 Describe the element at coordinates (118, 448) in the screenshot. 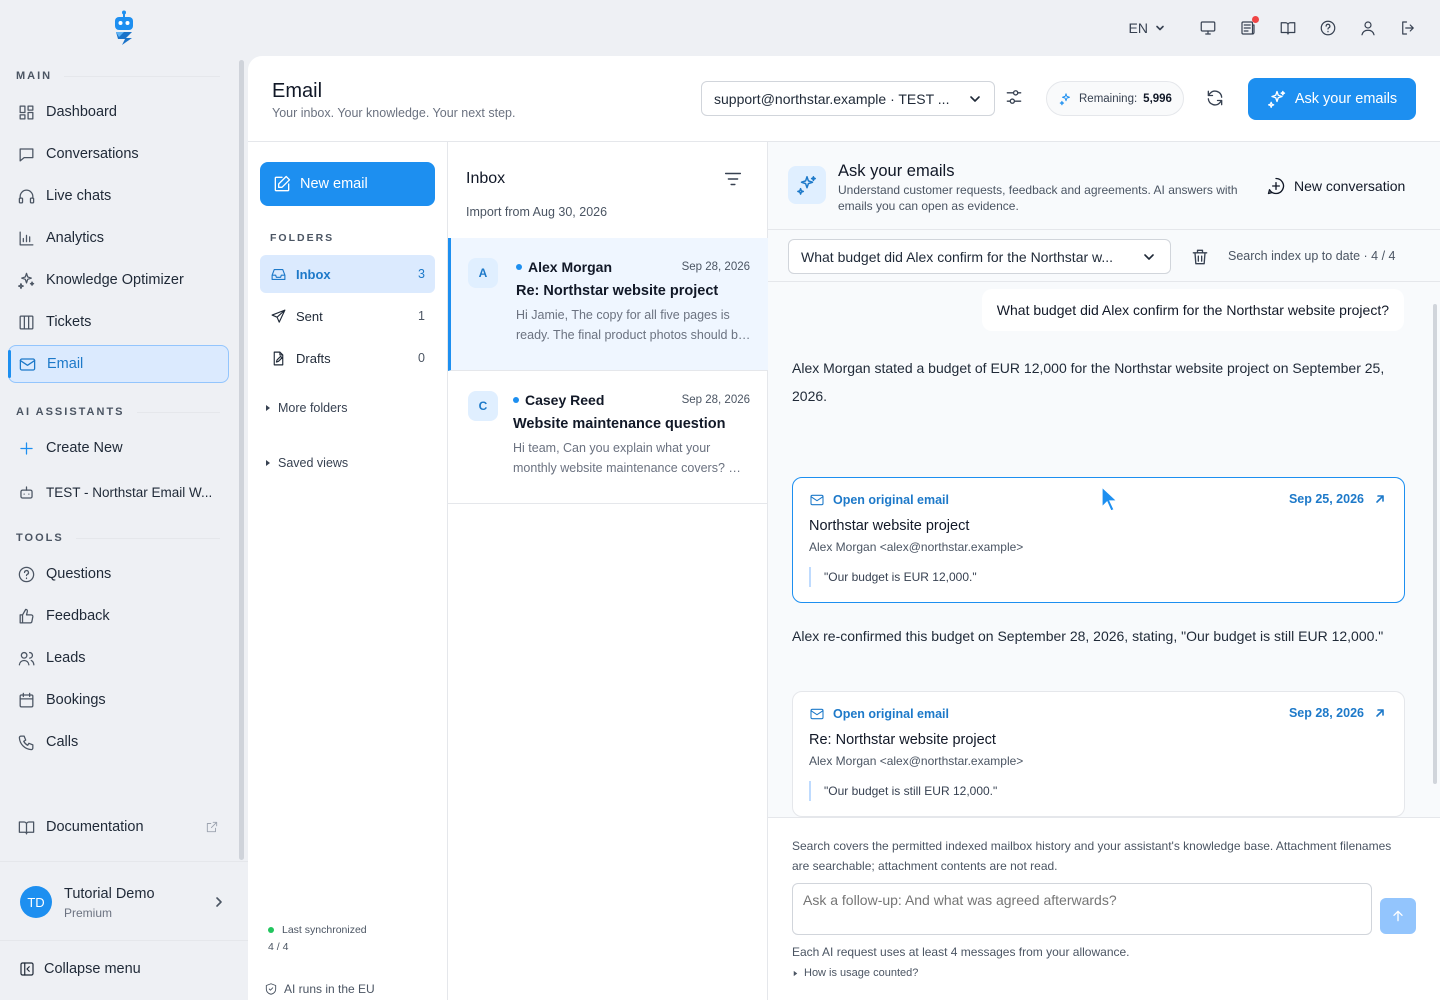

I see `sidebar-item-create-new: Create New` at that location.